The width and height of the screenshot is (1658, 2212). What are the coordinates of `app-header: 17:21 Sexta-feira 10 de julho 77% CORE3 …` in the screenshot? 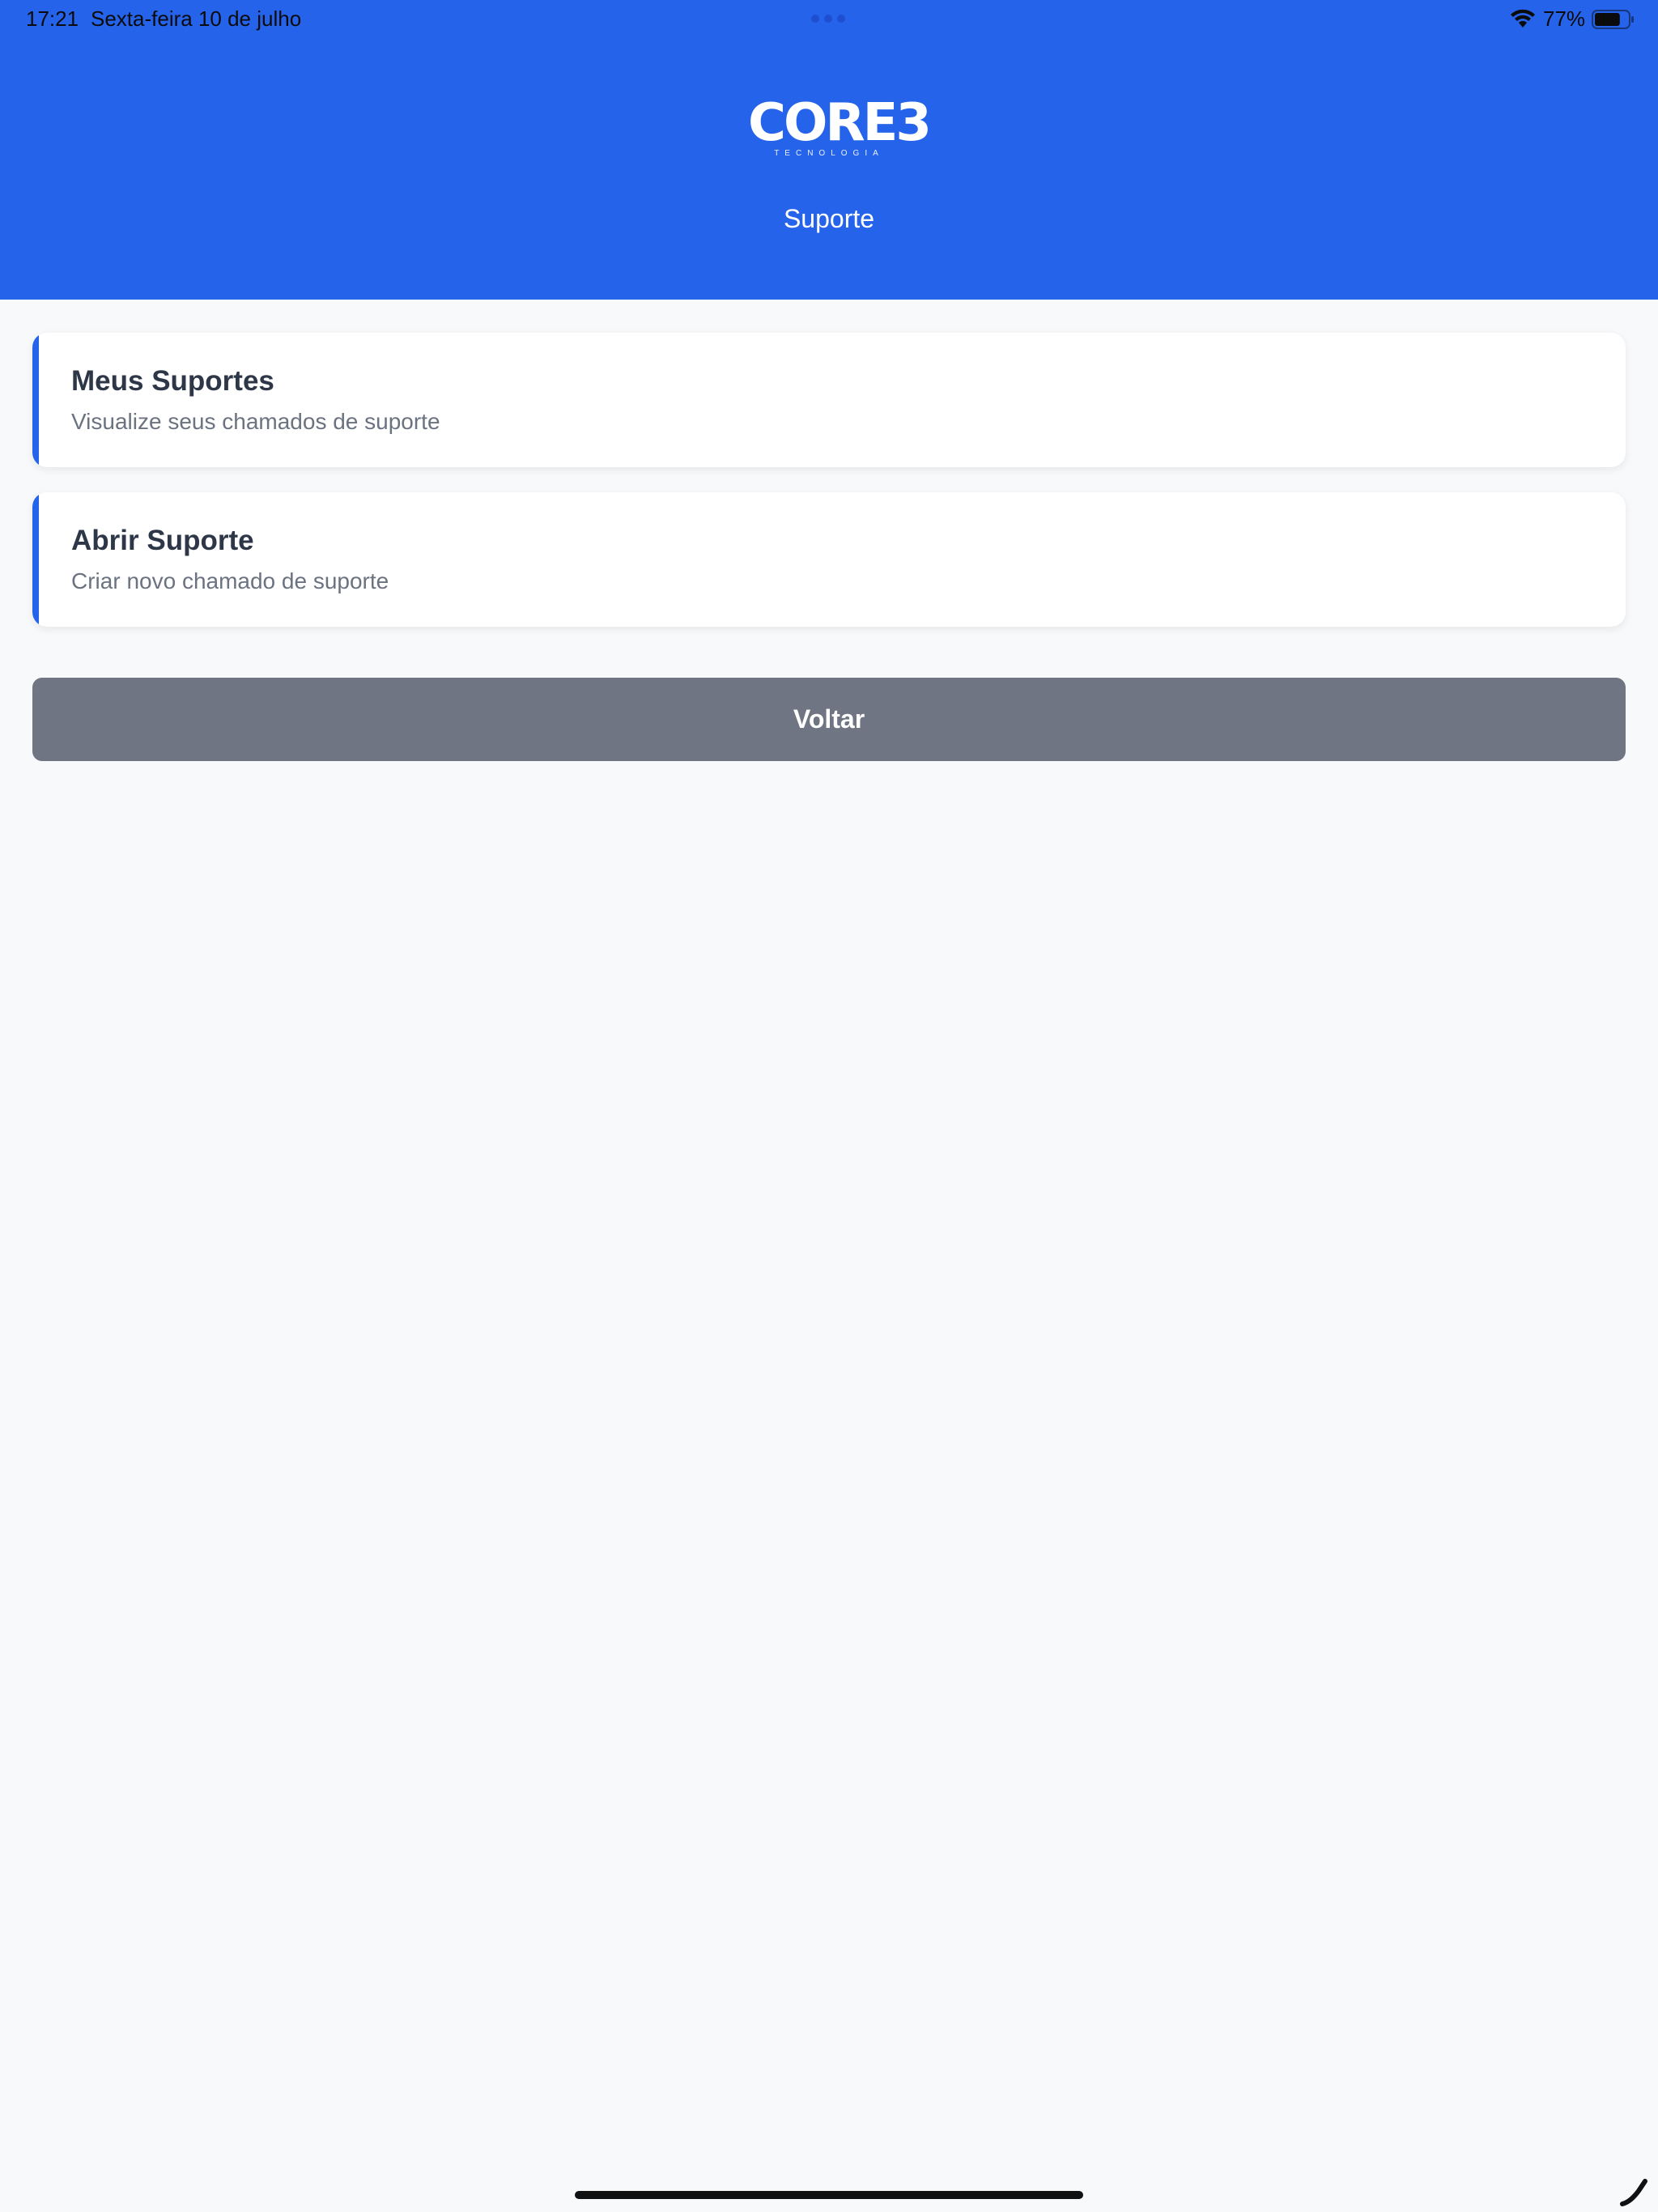 It's located at (829, 150).